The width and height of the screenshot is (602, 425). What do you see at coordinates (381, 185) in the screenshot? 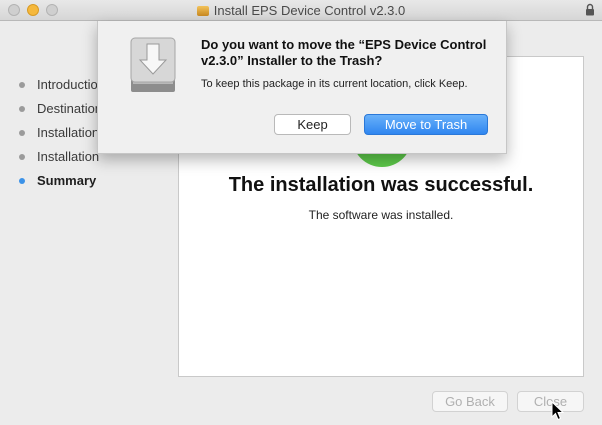
I see `success-headline: The installation was successful.` at bounding box center [381, 185].